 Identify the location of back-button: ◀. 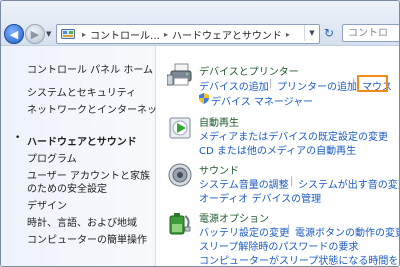
(14, 34).